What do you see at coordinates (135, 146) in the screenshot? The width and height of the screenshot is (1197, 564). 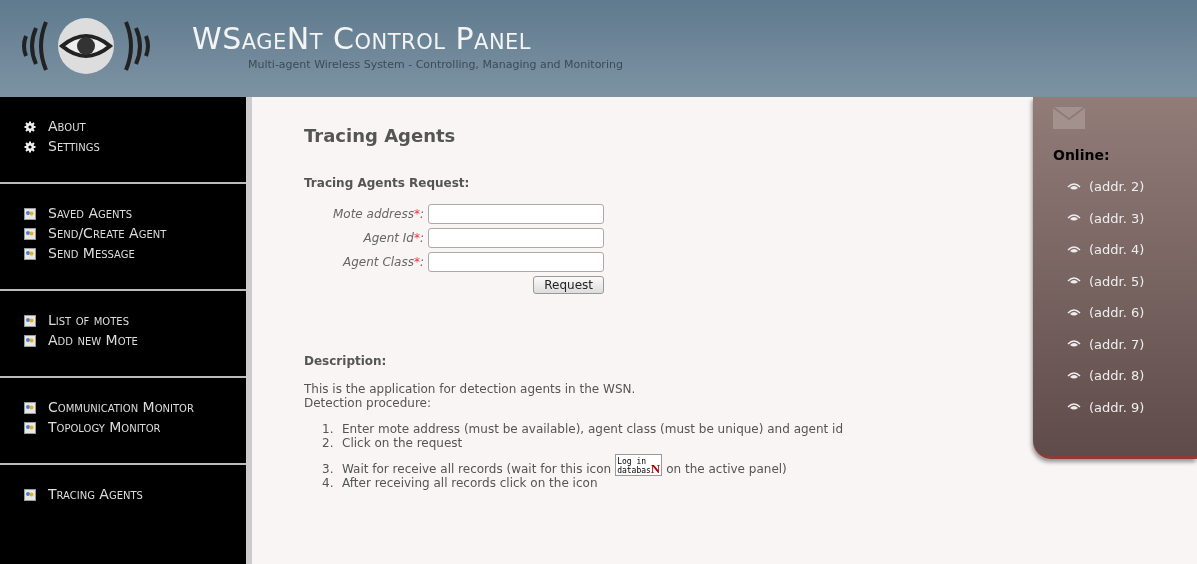 I see `sidebar-link: Settings` at bounding box center [135, 146].